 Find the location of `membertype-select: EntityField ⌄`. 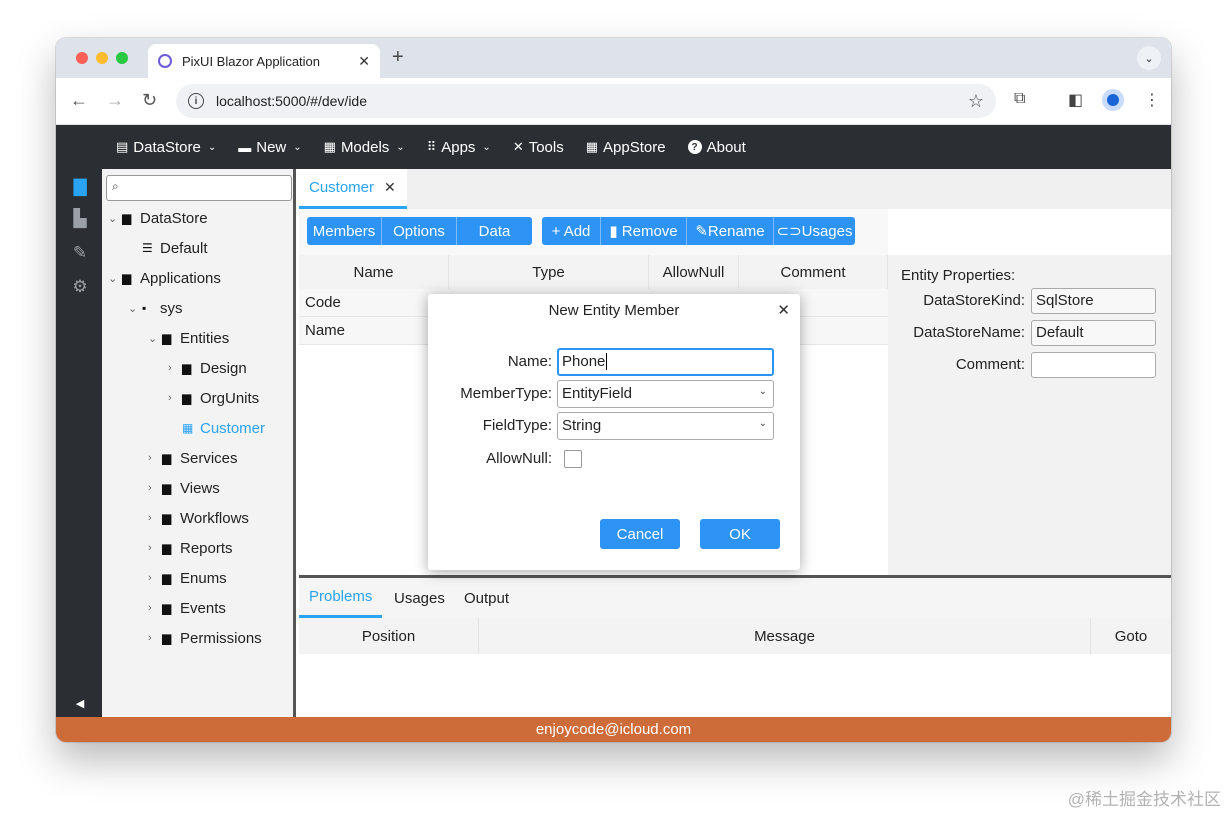

membertype-select: EntityField ⌄ is located at coordinates (665, 394).